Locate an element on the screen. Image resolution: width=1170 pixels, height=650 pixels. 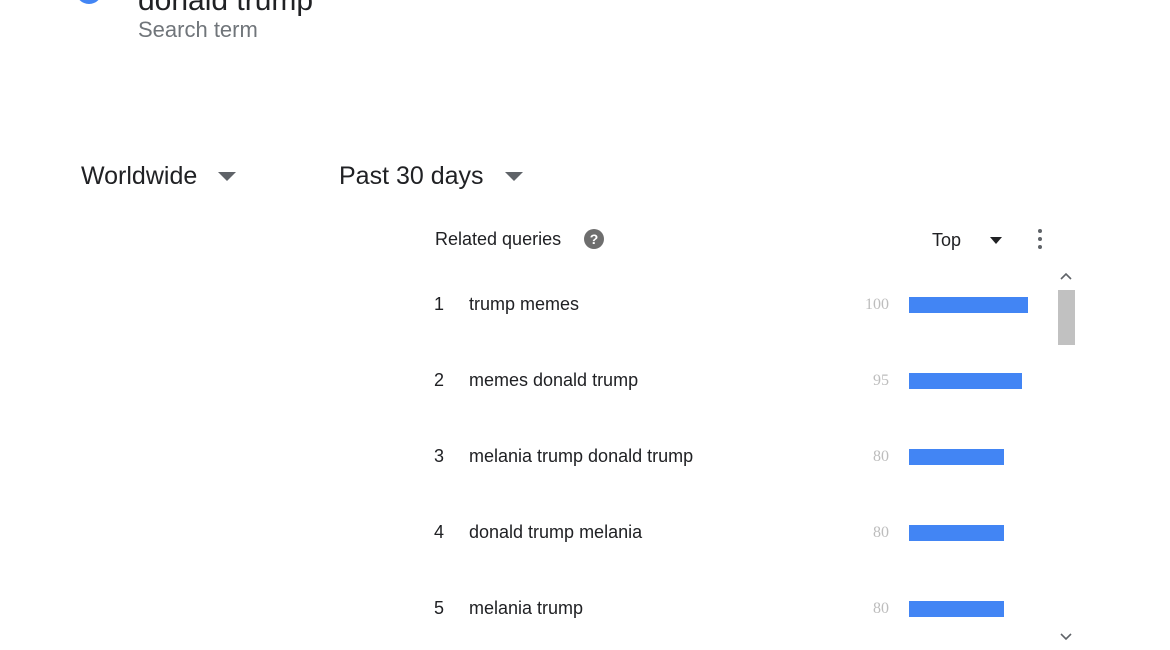
query-row: 4 donald trump melania 80 is located at coordinates (530, 533).